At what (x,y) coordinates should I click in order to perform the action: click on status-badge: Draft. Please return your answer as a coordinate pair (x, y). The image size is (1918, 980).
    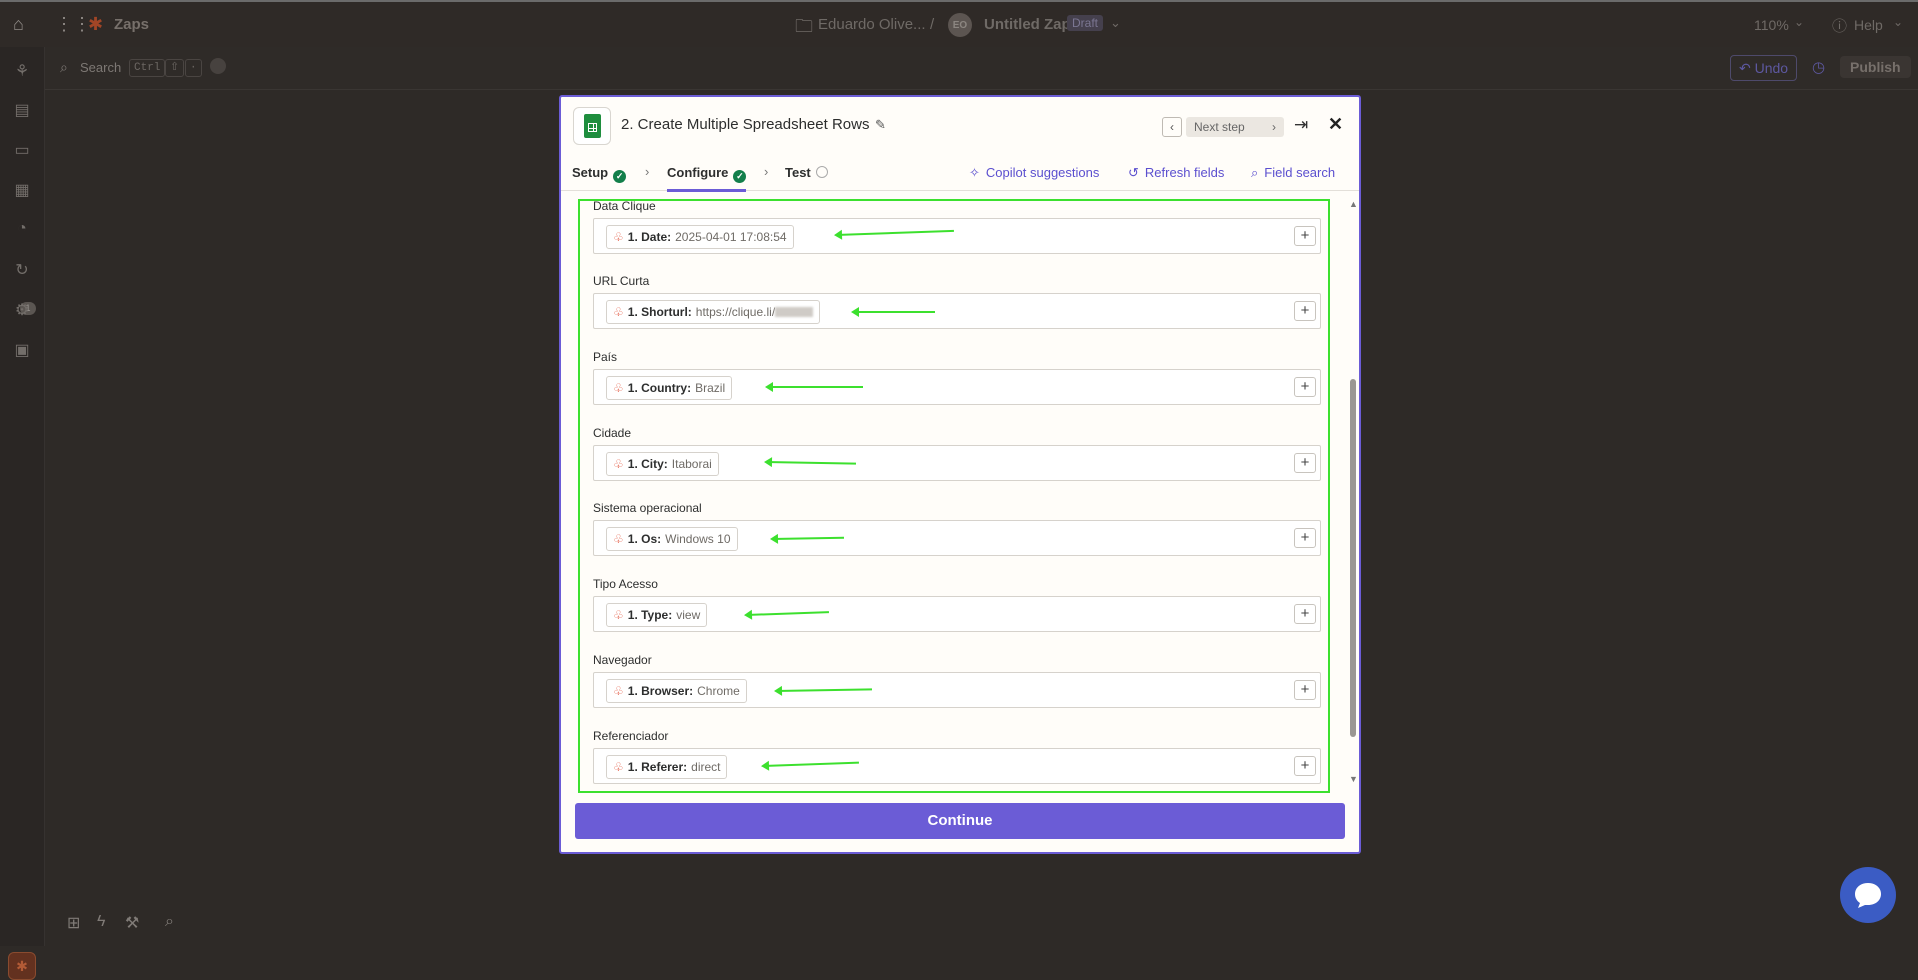
    Looking at the image, I should click on (1085, 23).